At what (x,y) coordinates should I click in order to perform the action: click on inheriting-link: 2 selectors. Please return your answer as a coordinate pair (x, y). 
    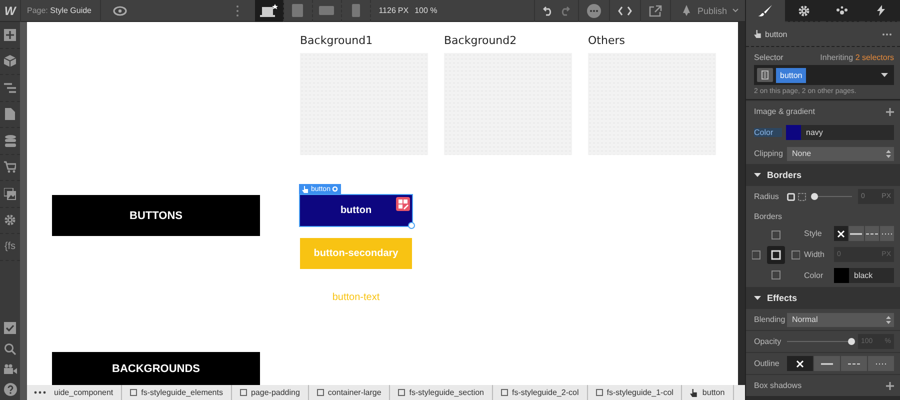
    Looking at the image, I should click on (874, 57).